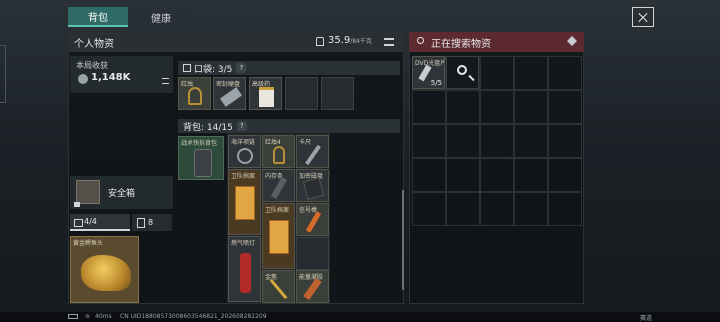  What do you see at coordinates (312, 219) in the screenshot?
I see `backpack-item: 信号棒` at bounding box center [312, 219].